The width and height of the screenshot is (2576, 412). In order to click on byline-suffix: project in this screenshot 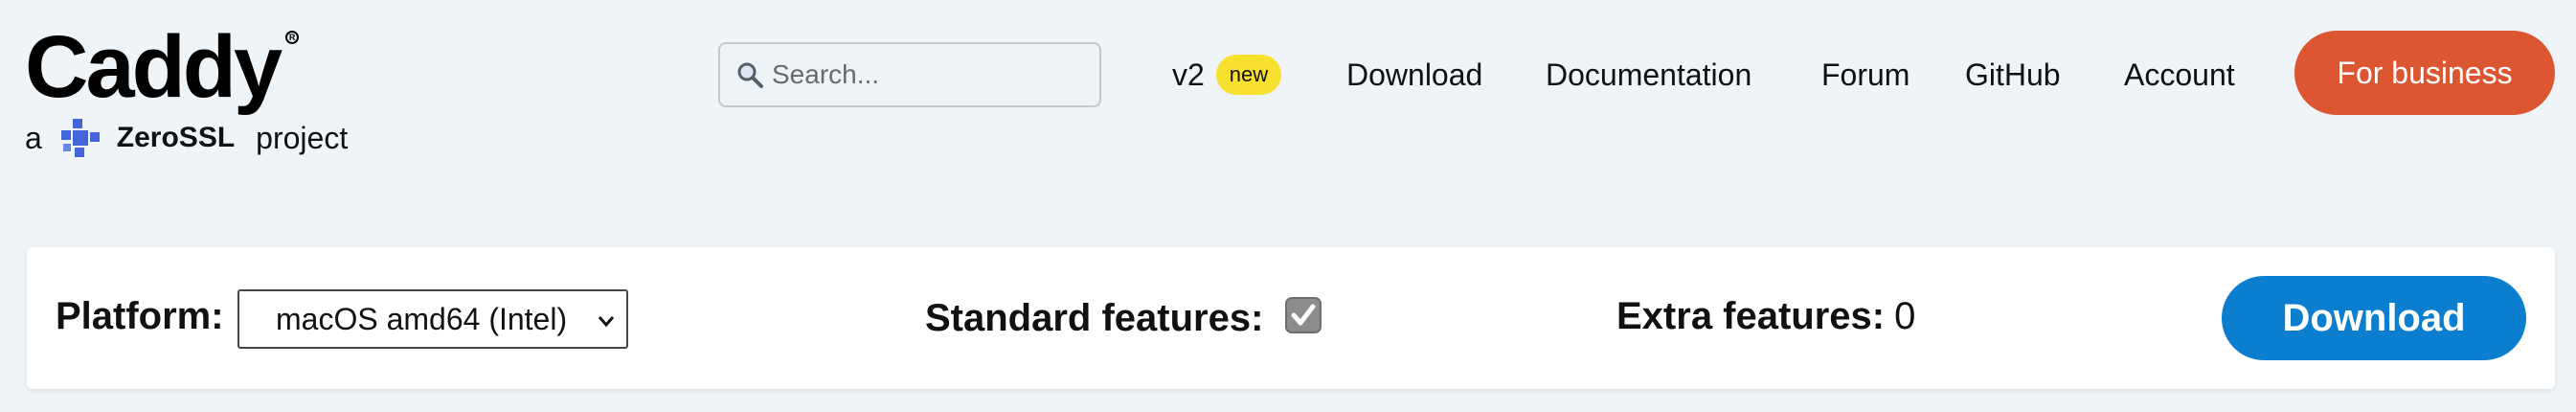, I will do `click(302, 137)`.